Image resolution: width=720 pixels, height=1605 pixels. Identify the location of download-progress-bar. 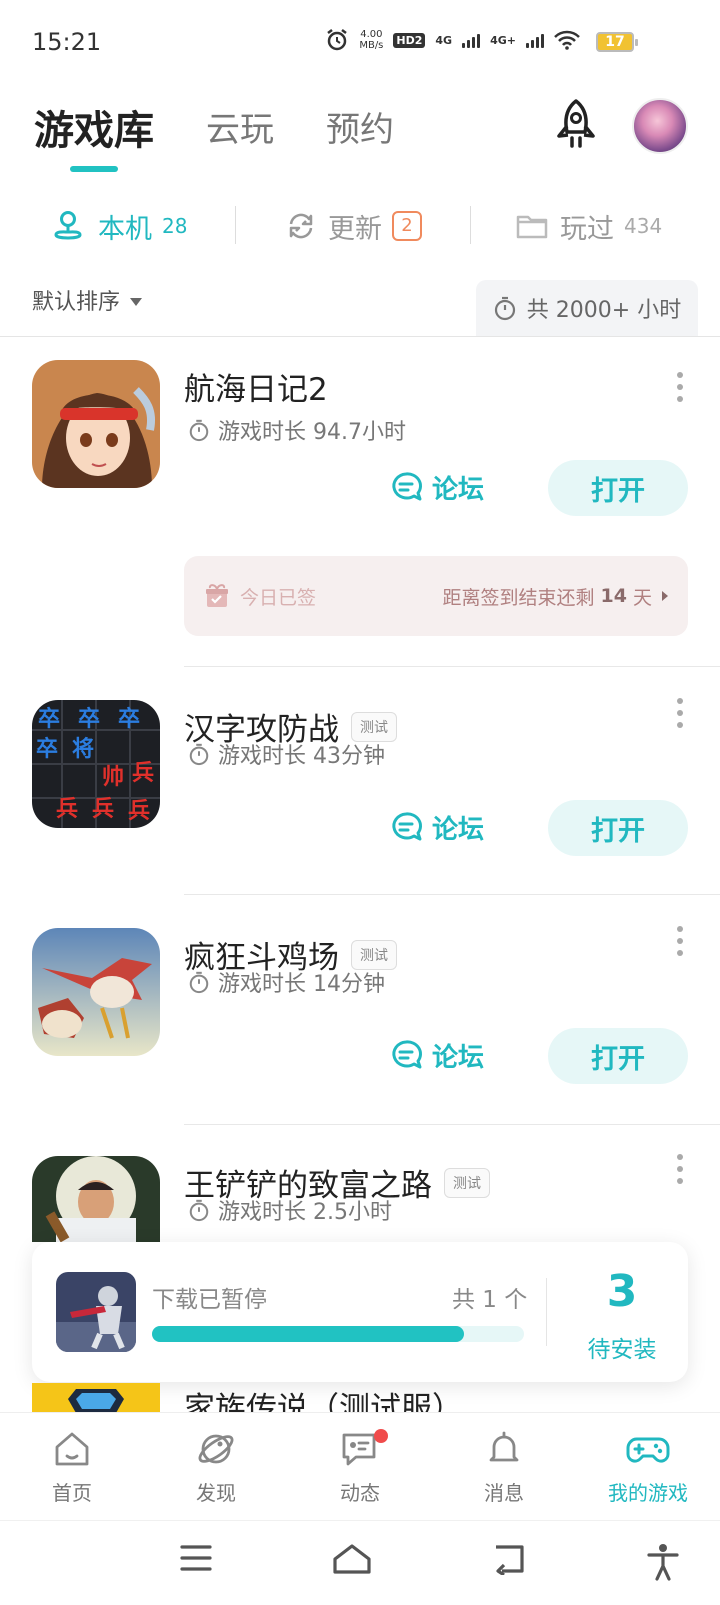
(338, 1334).